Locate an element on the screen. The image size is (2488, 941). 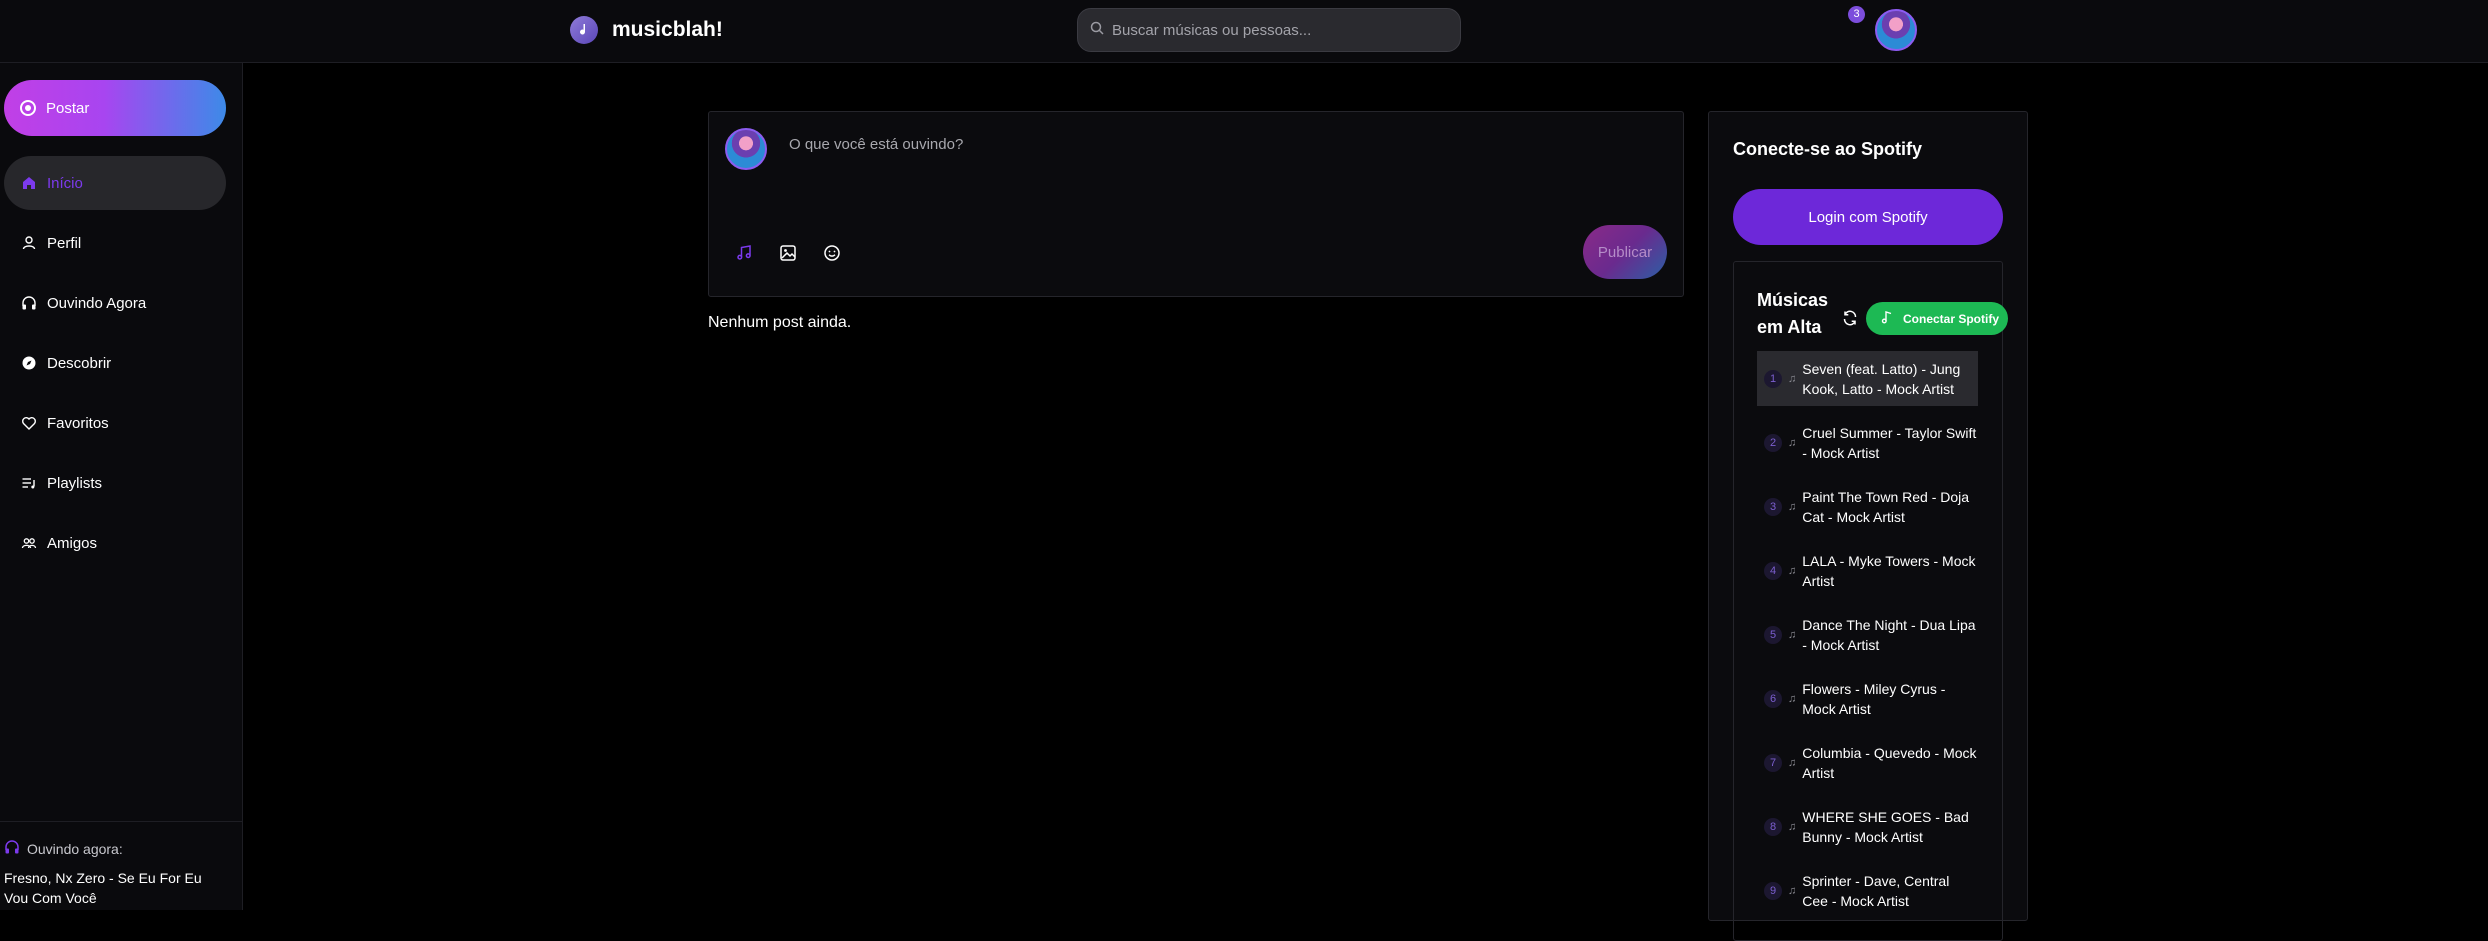
track-title: LALA - Myke Towers - Mock Artist is located at coordinates (1889, 570).